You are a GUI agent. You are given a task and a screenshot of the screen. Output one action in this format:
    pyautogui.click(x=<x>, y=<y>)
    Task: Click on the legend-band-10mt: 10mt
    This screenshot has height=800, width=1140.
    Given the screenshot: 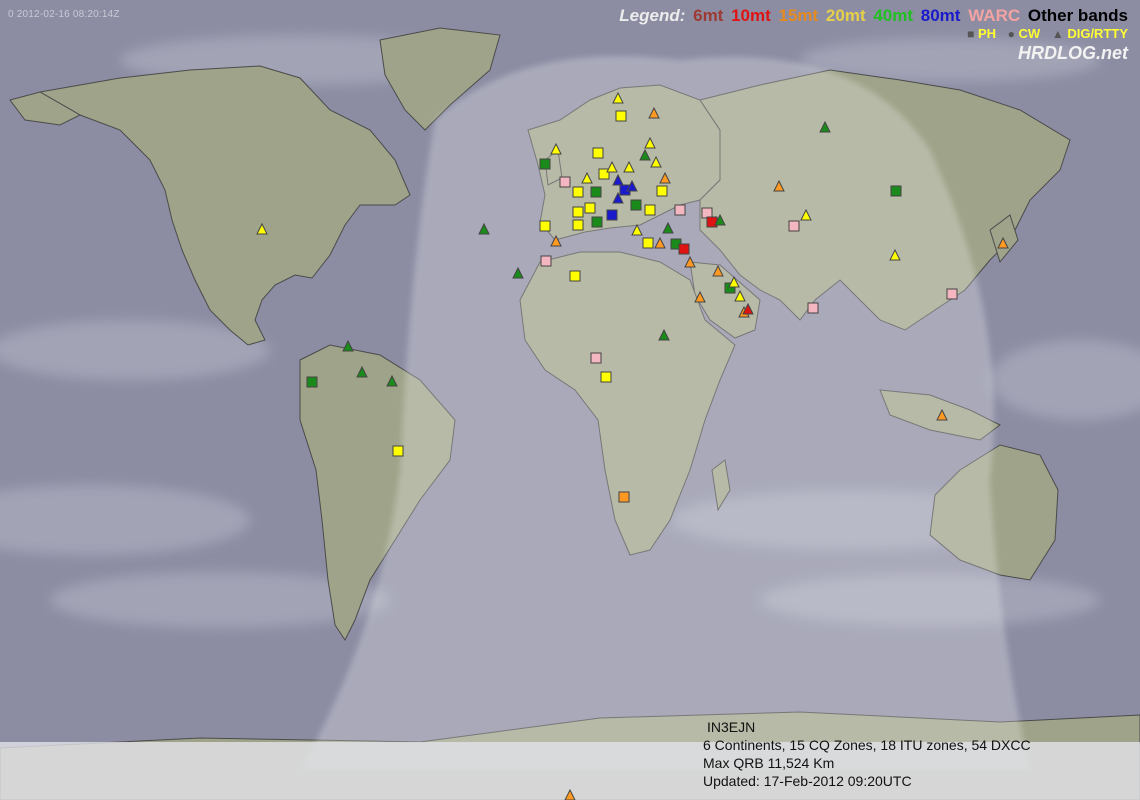 What is the action you would take?
    pyautogui.click(x=751, y=15)
    